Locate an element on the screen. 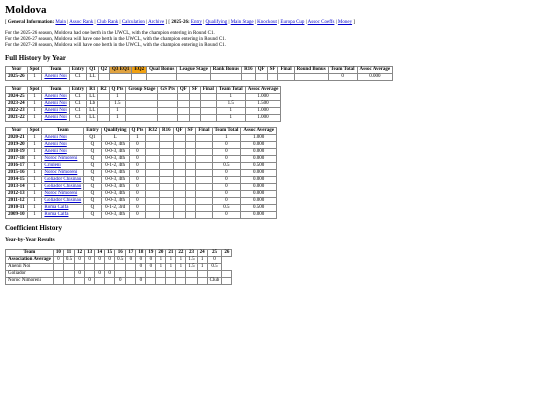  nav-link-calculation: Calculation is located at coordinates (133, 22).